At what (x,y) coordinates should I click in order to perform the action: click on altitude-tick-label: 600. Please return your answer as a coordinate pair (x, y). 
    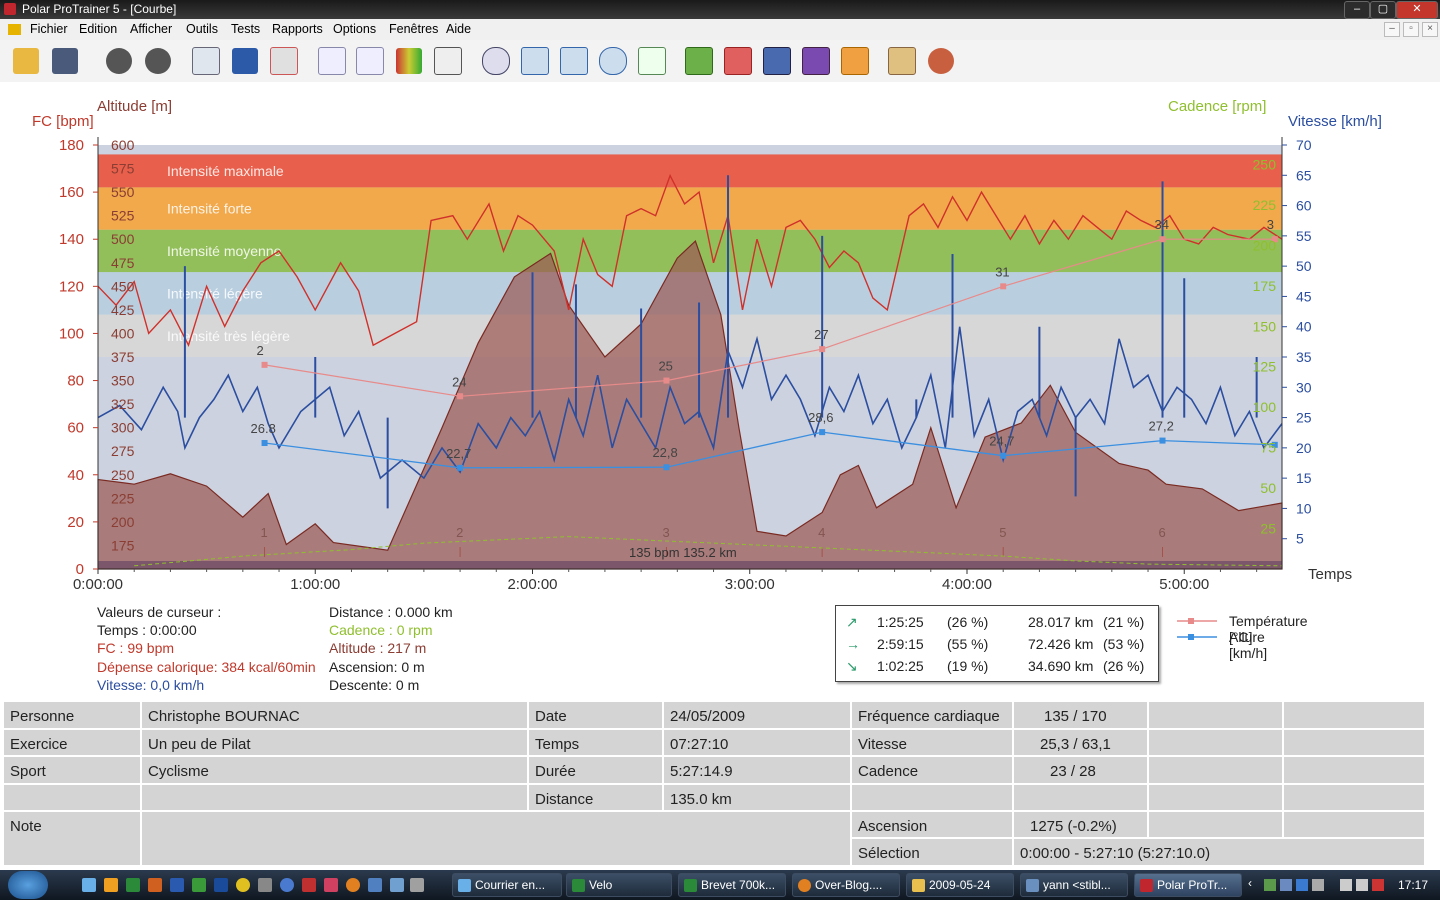
    Looking at the image, I should click on (123, 145).